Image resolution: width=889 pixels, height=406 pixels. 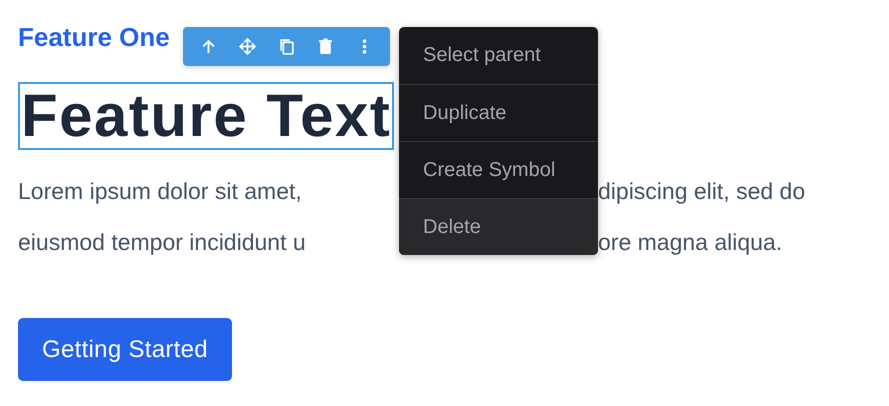 What do you see at coordinates (160, 191) in the screenshot?
I see `paragraph-text: Lorem ipsum dolor sit amet,` at bounding box center [160, 191].